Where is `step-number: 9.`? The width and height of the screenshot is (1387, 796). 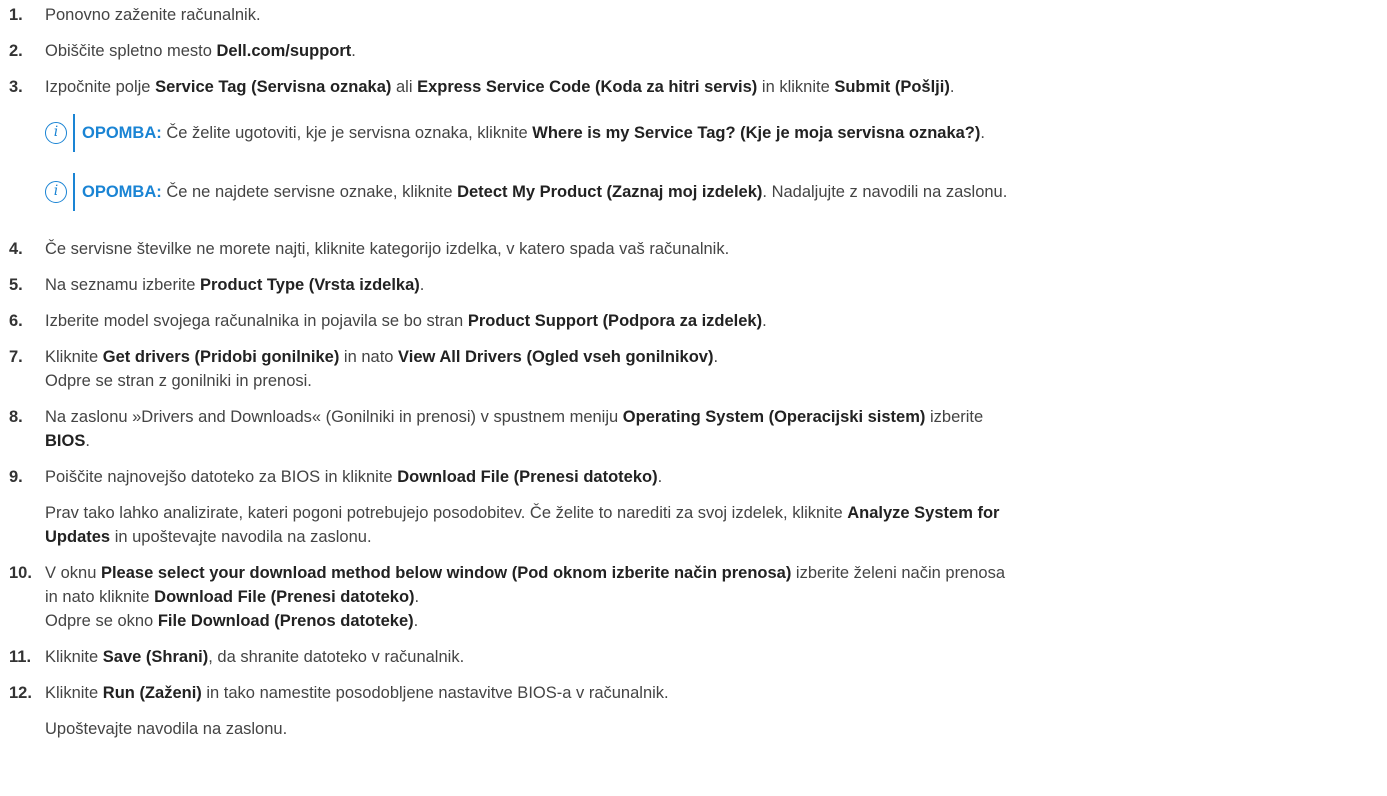 step-number: 9. is located at coordinates (16, 477).